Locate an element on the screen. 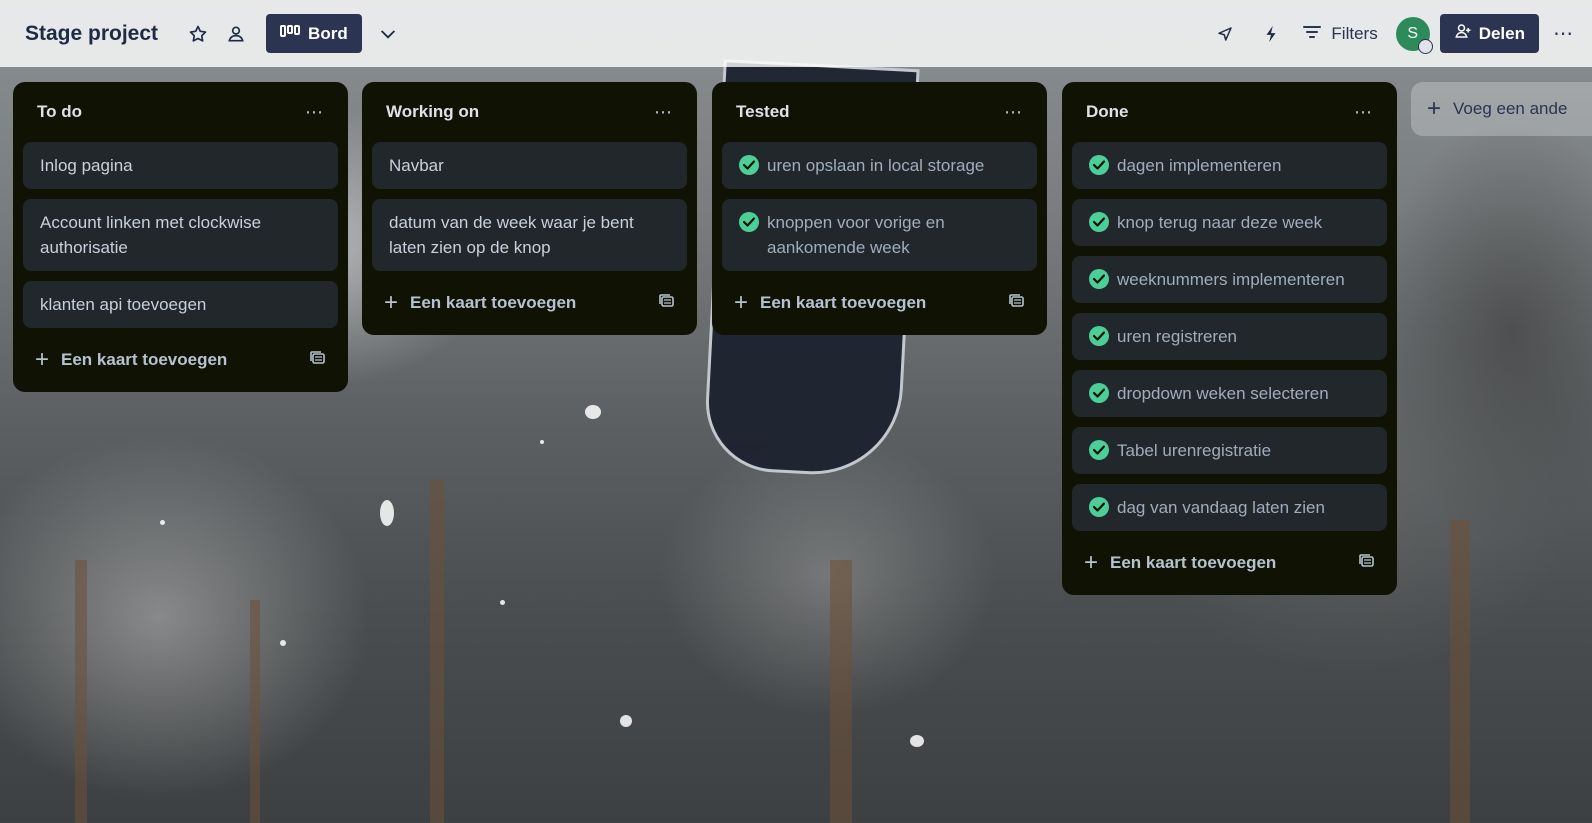 This screenshot has height=823, width=1592. board-view-button: Bord is located at coordinates (314, 33).